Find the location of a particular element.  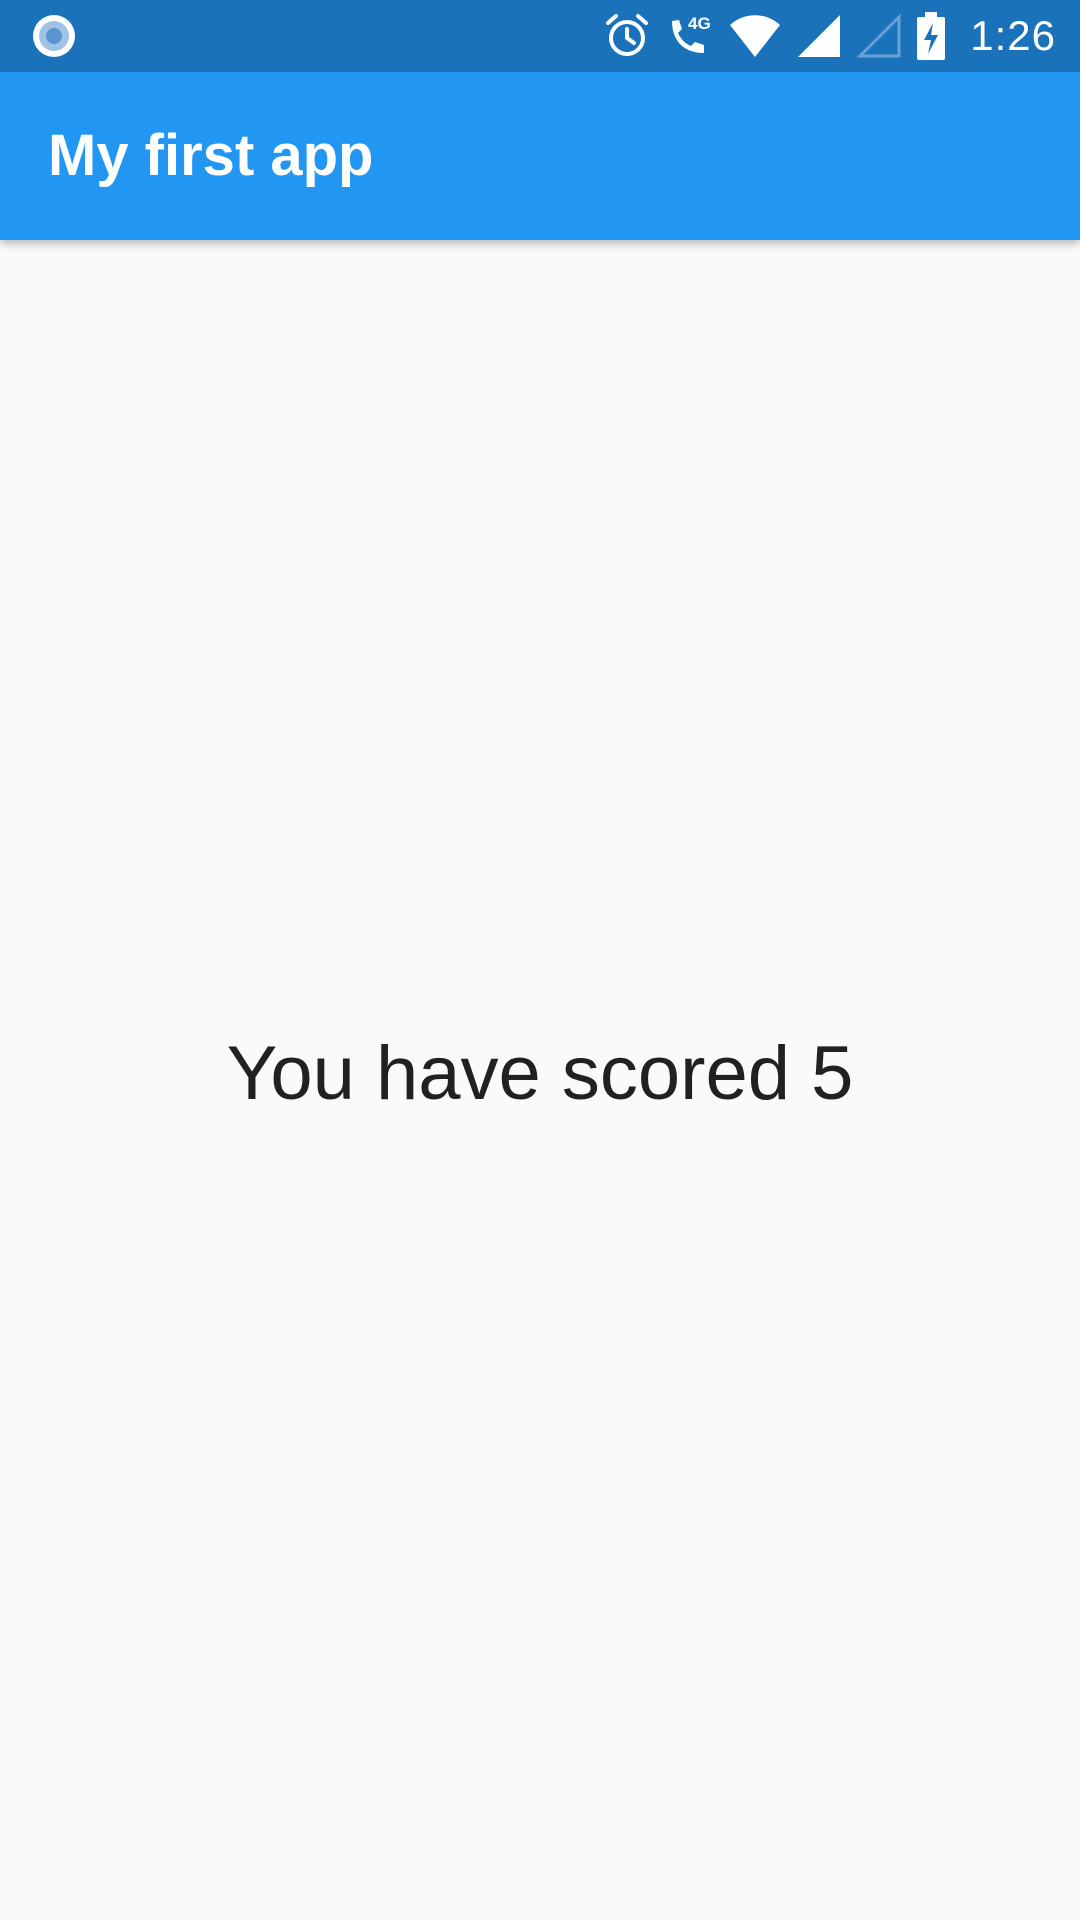

status-icons: 4G 1:26 is located at coordinates (830, 36).